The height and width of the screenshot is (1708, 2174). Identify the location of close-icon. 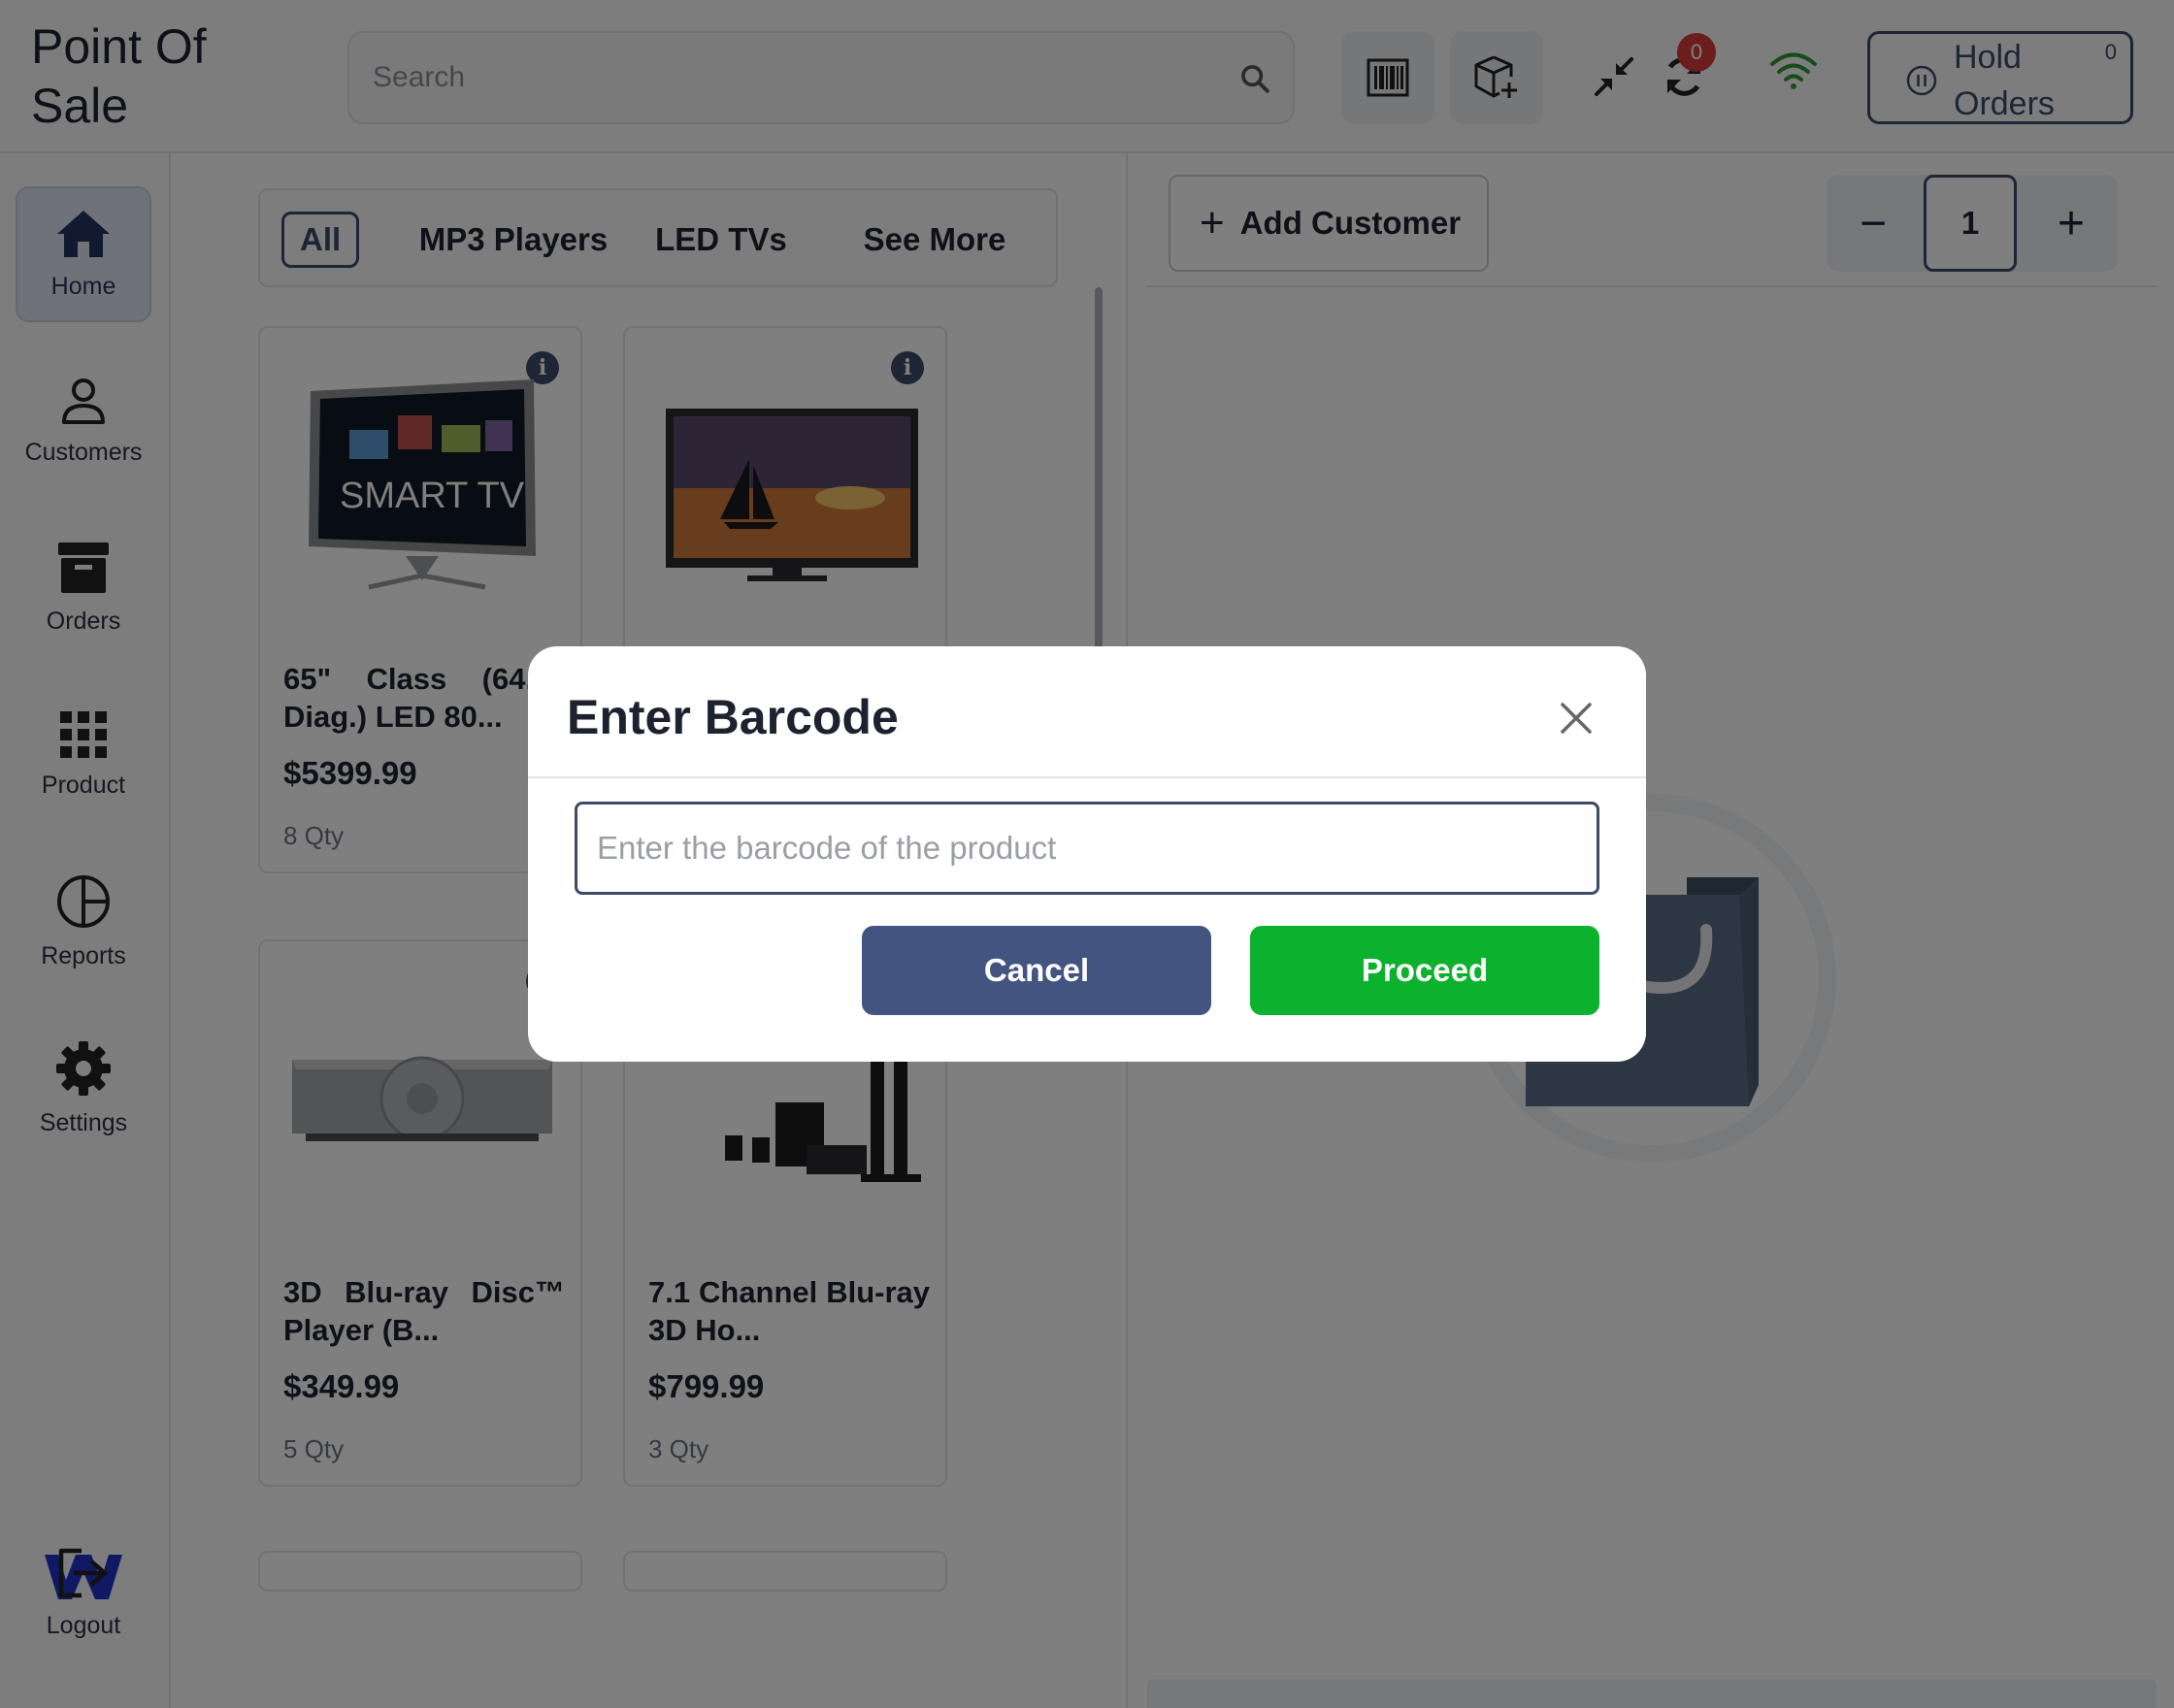
(1576, 718).